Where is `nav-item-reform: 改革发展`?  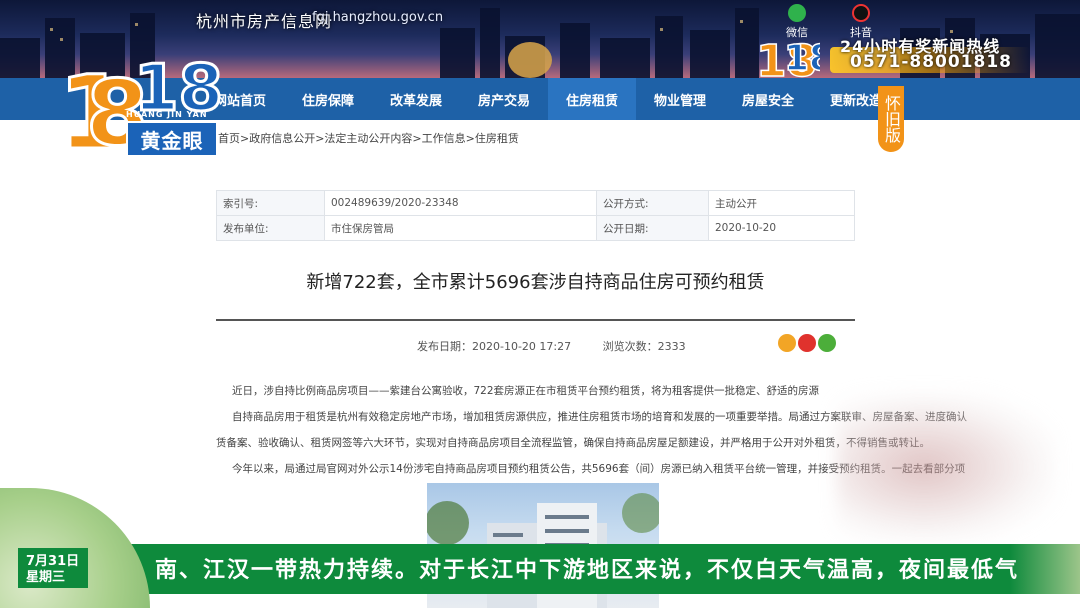 nav-item-reform: 改革发展 is located at coordinates (416, 99).